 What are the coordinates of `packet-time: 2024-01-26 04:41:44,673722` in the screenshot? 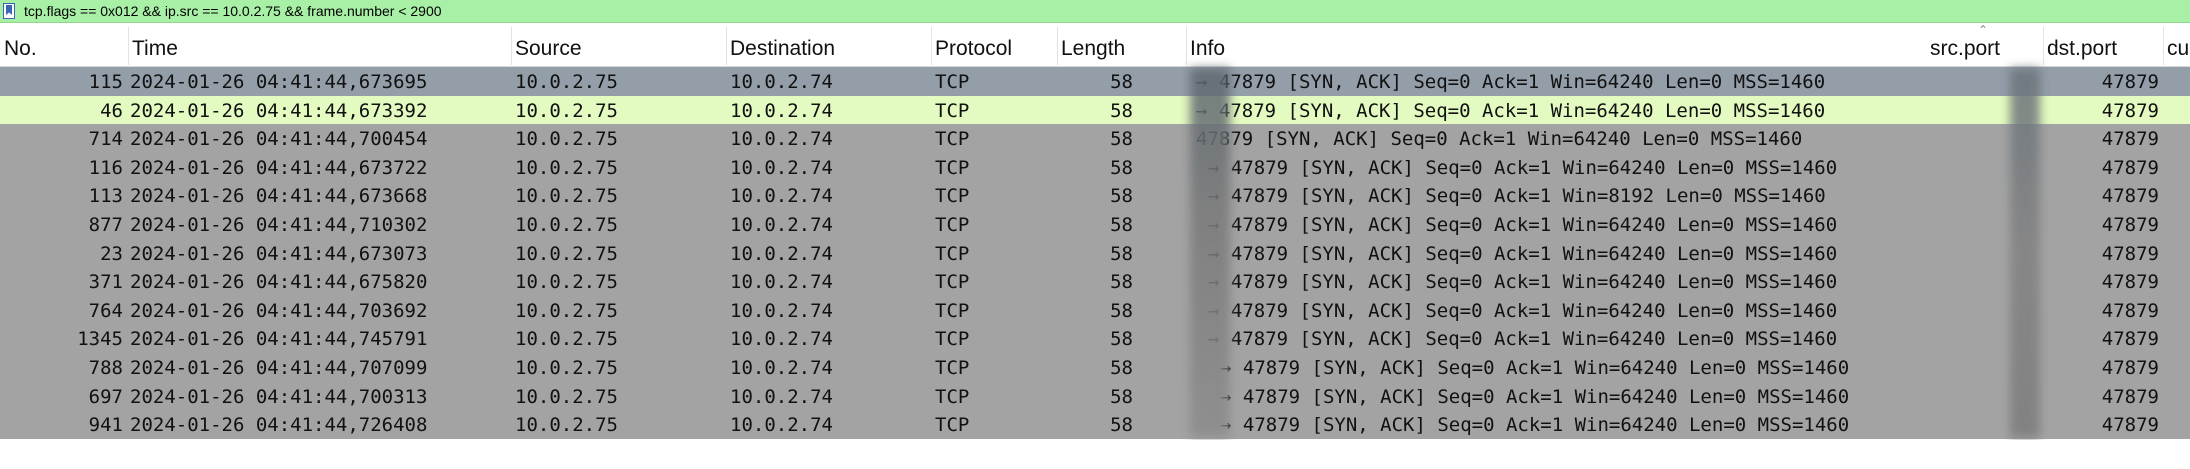 It's located at (279, 167).